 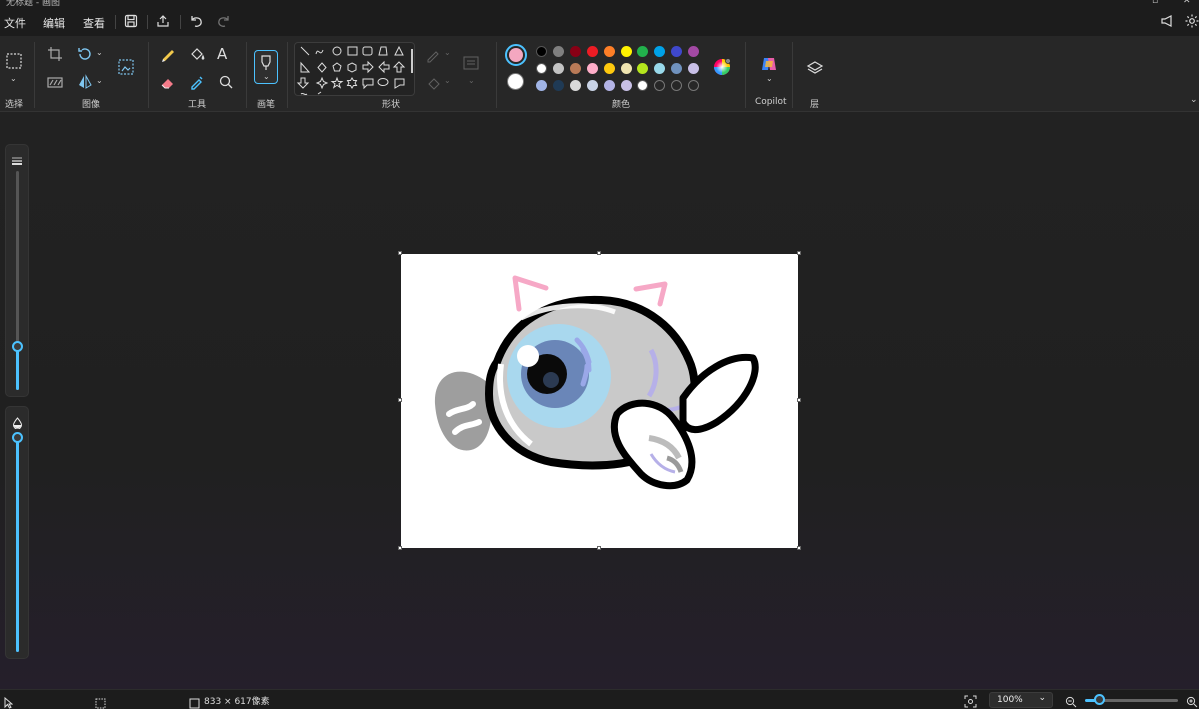 I want to click on size-slider-thumb, so click(x=17, y=347).